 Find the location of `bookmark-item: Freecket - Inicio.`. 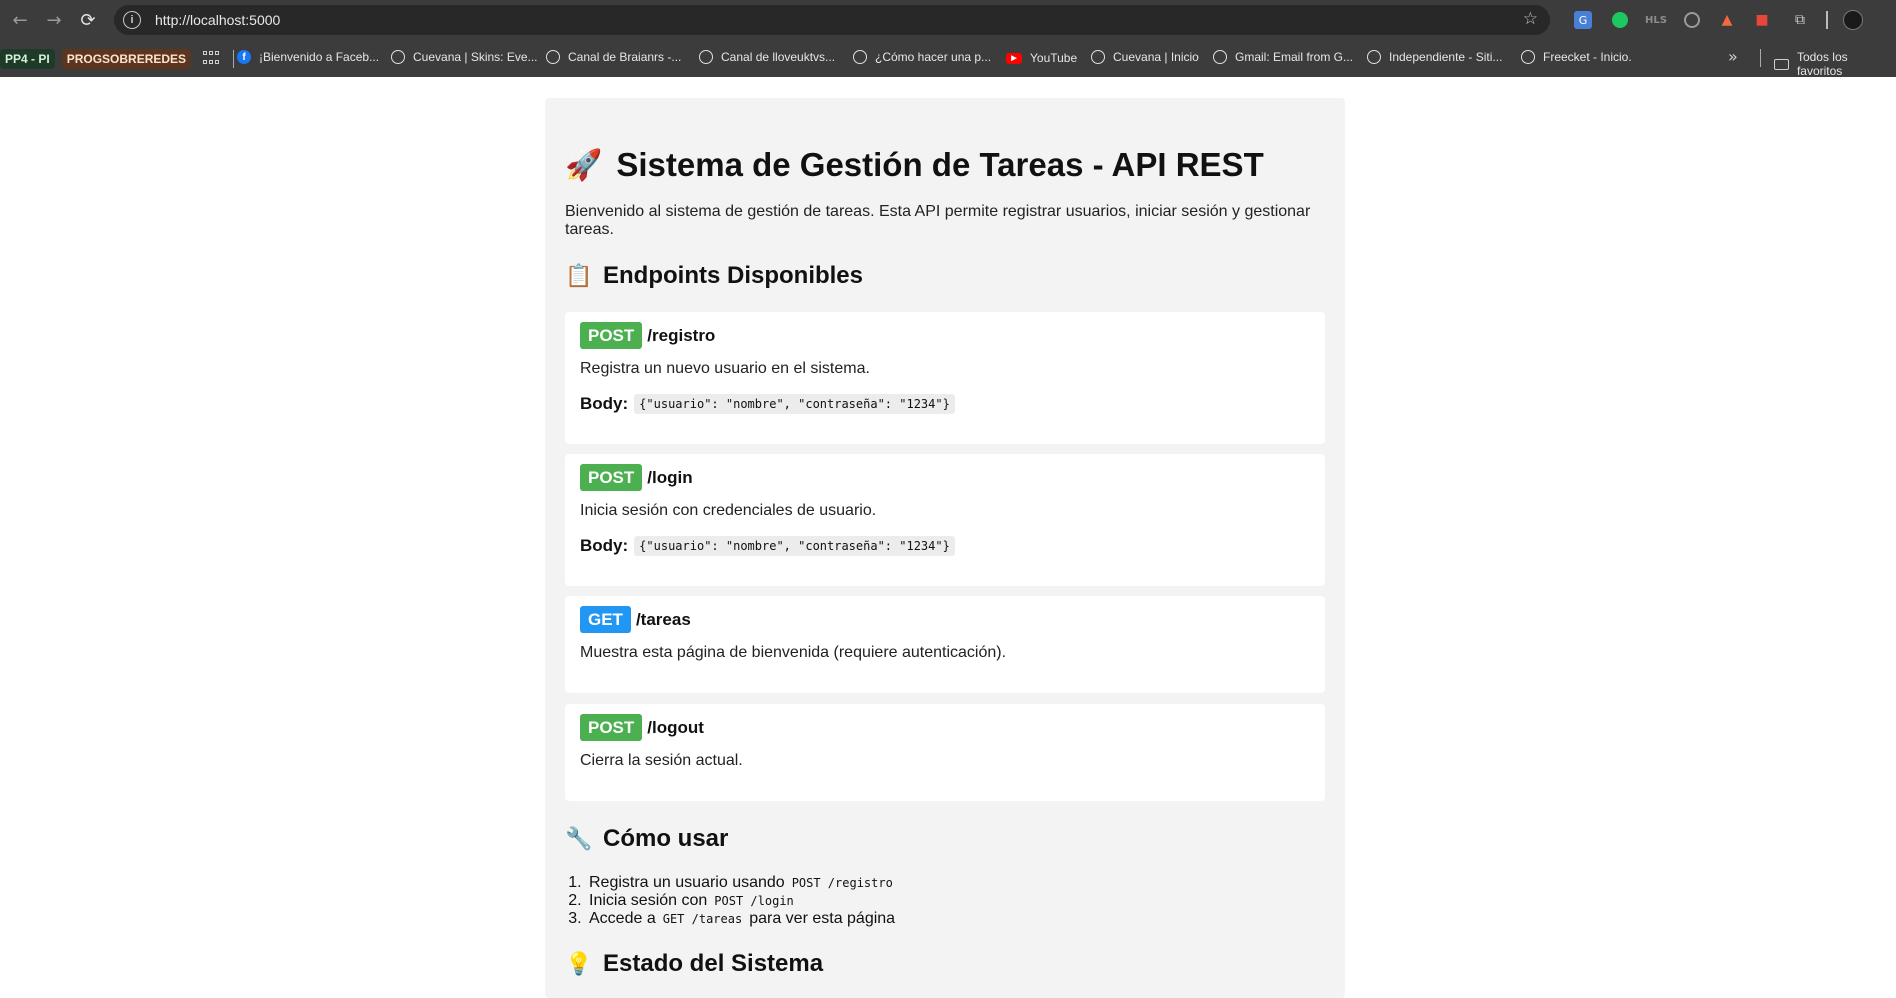

bookmark-item: Freecket - Inicio. is located at coordinates (1576, 57).